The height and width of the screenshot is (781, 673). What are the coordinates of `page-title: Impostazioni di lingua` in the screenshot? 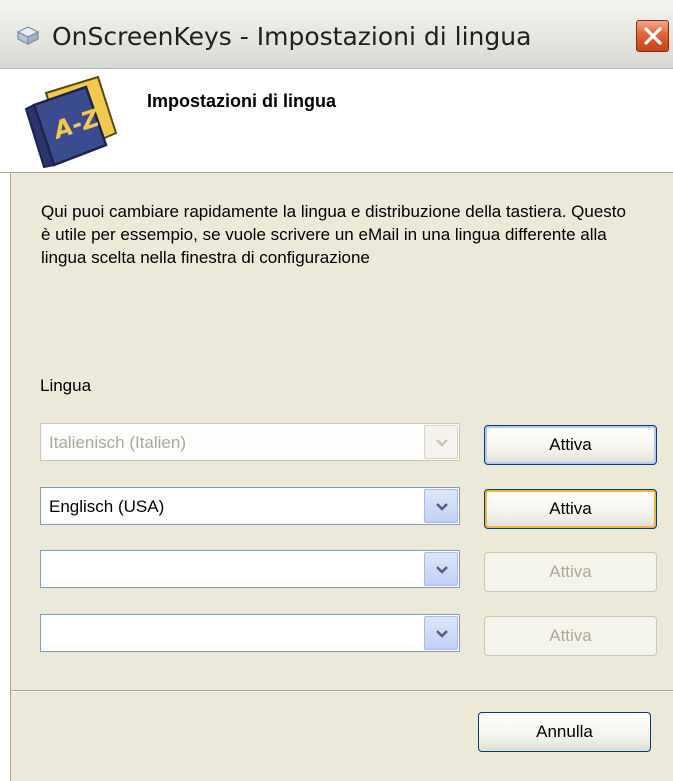 It's located at (241, 101).